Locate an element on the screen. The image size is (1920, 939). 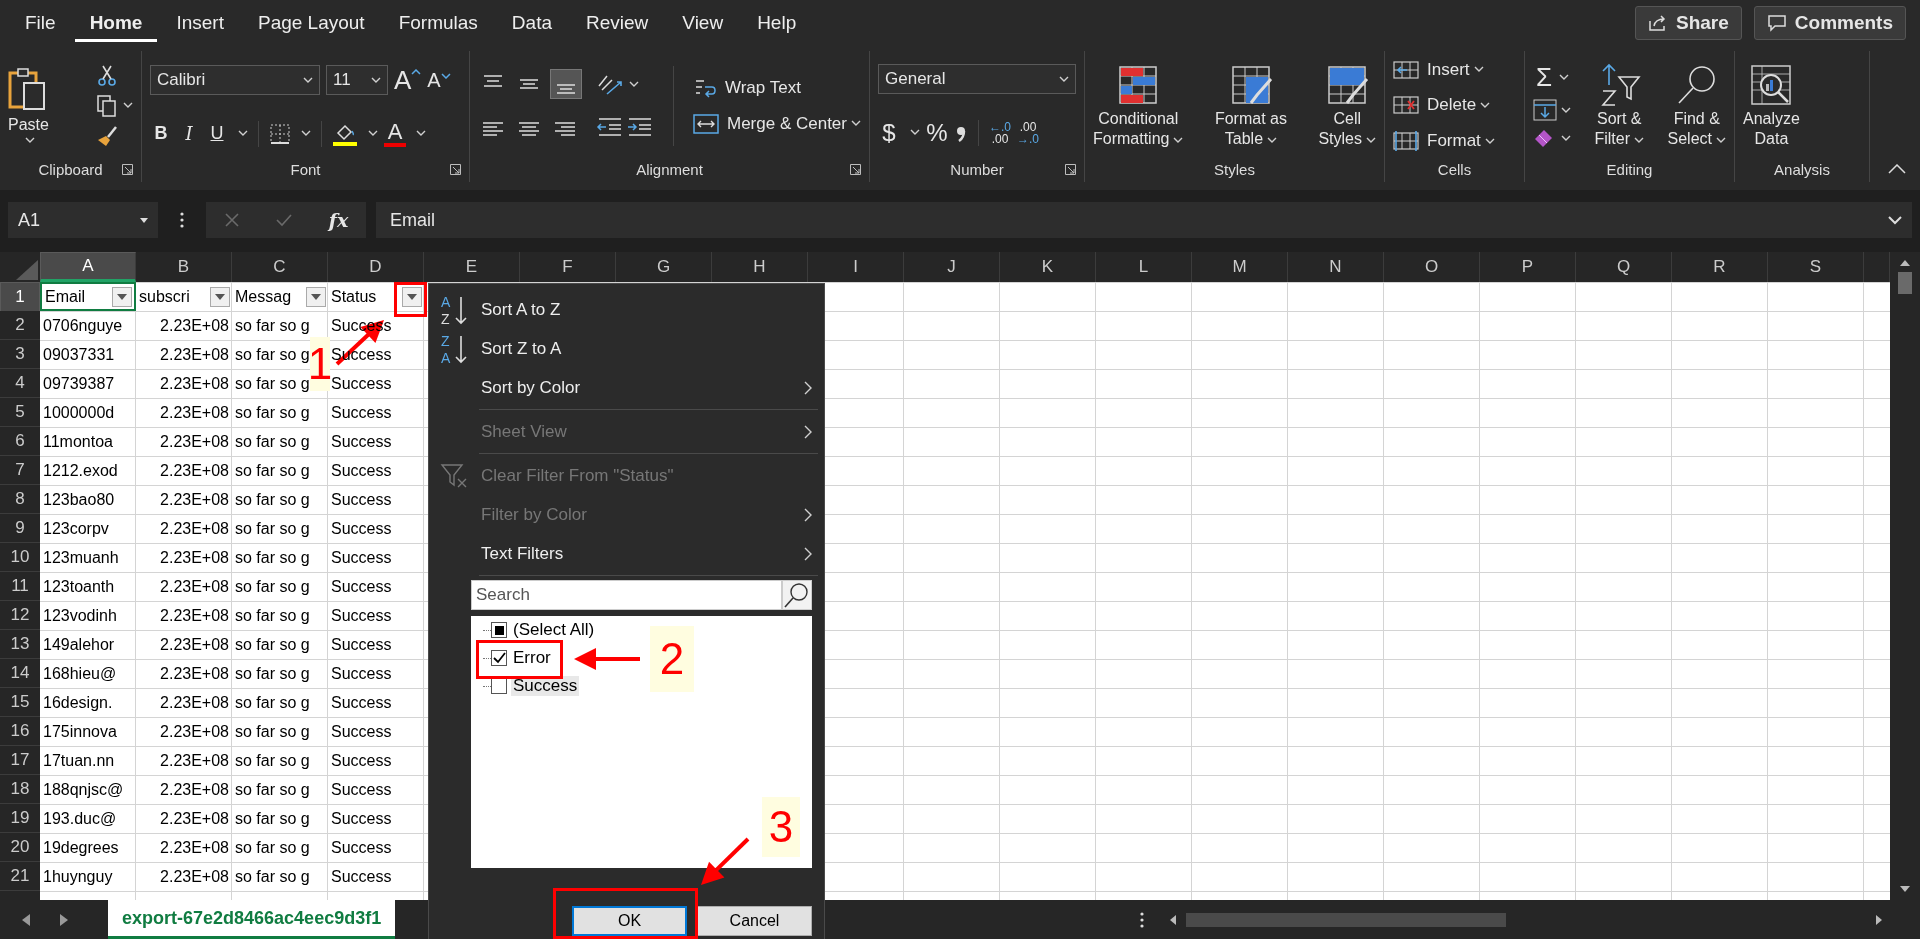
row-header: 13 is located at coordinates (20, 644).